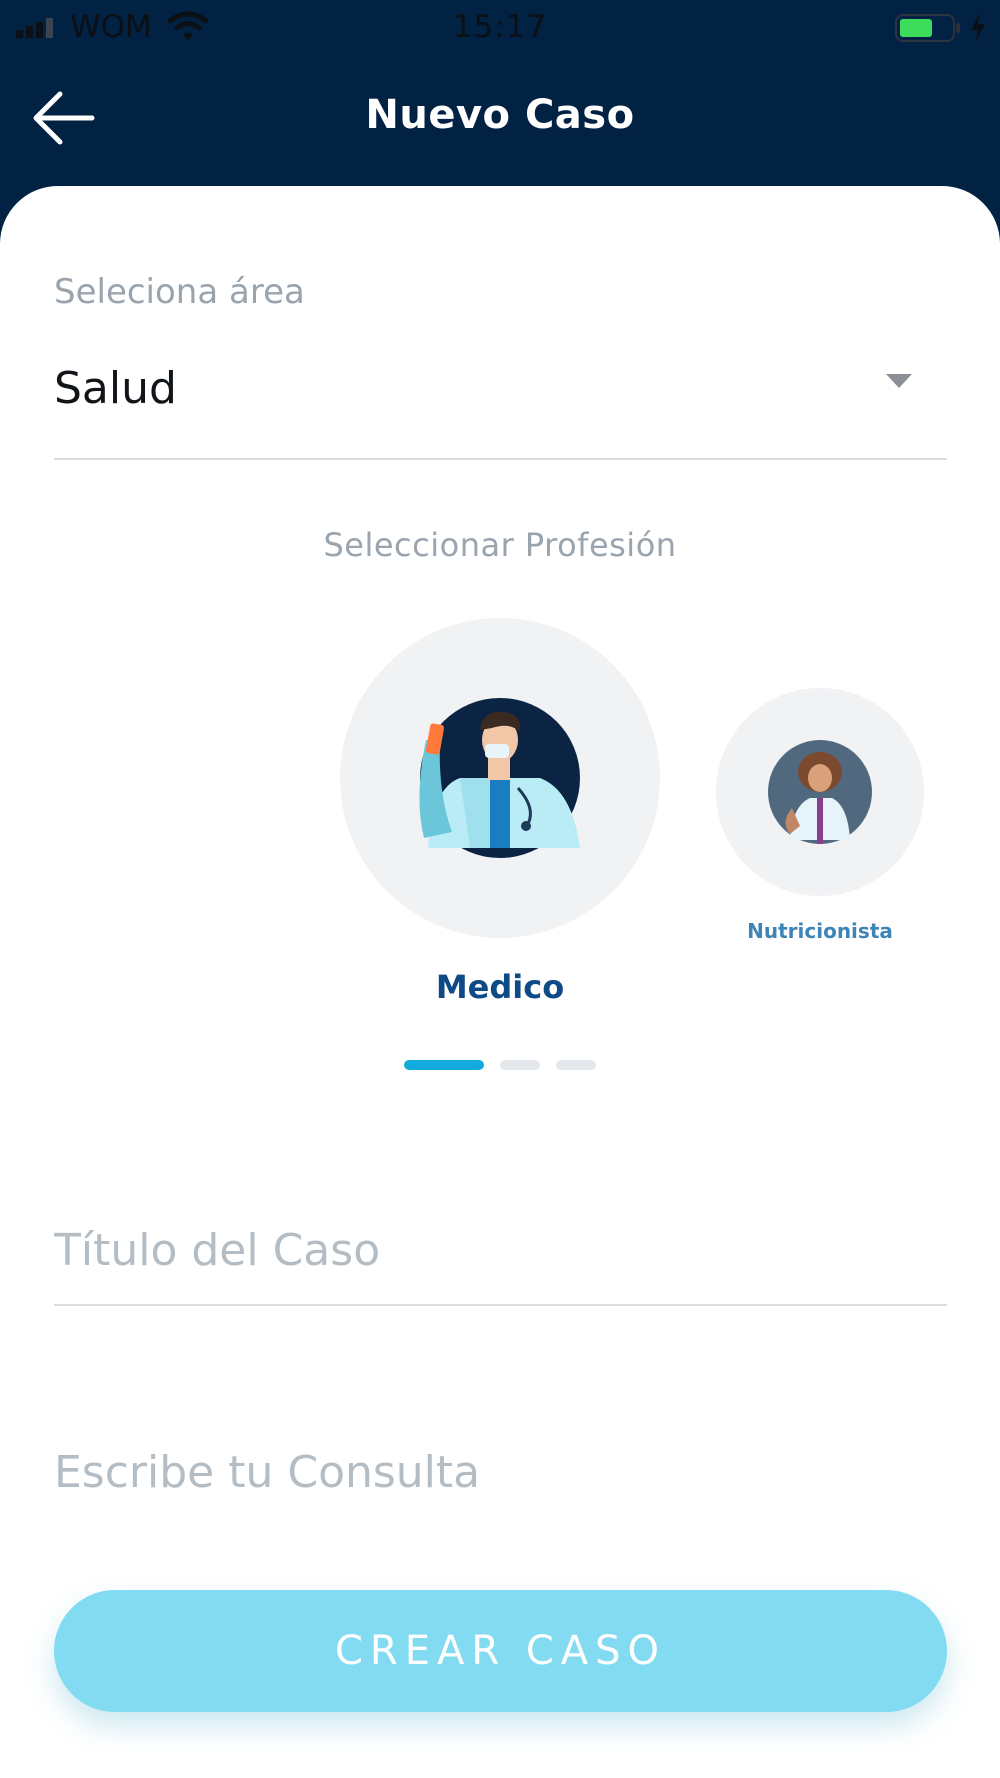 This screenshot has width=1000, height=1778. What do you see at coordinates (444, 1065) in the screenshot?
I see `pager-dot-active` at bounding box center [444, 1065].